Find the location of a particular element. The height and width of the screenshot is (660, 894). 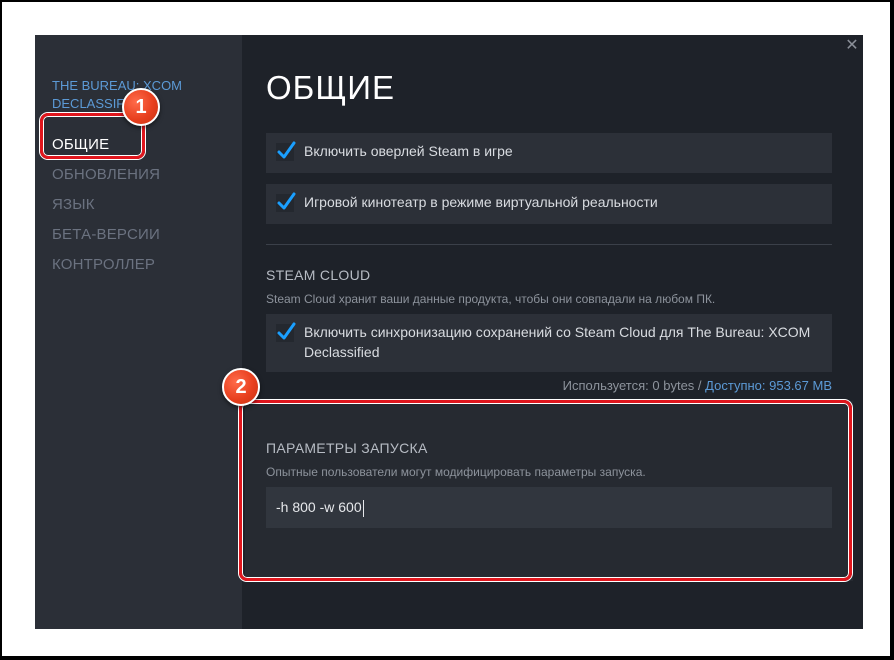

launch-options-value: -h 800 -w 600 is located at coordinates (319, 507).